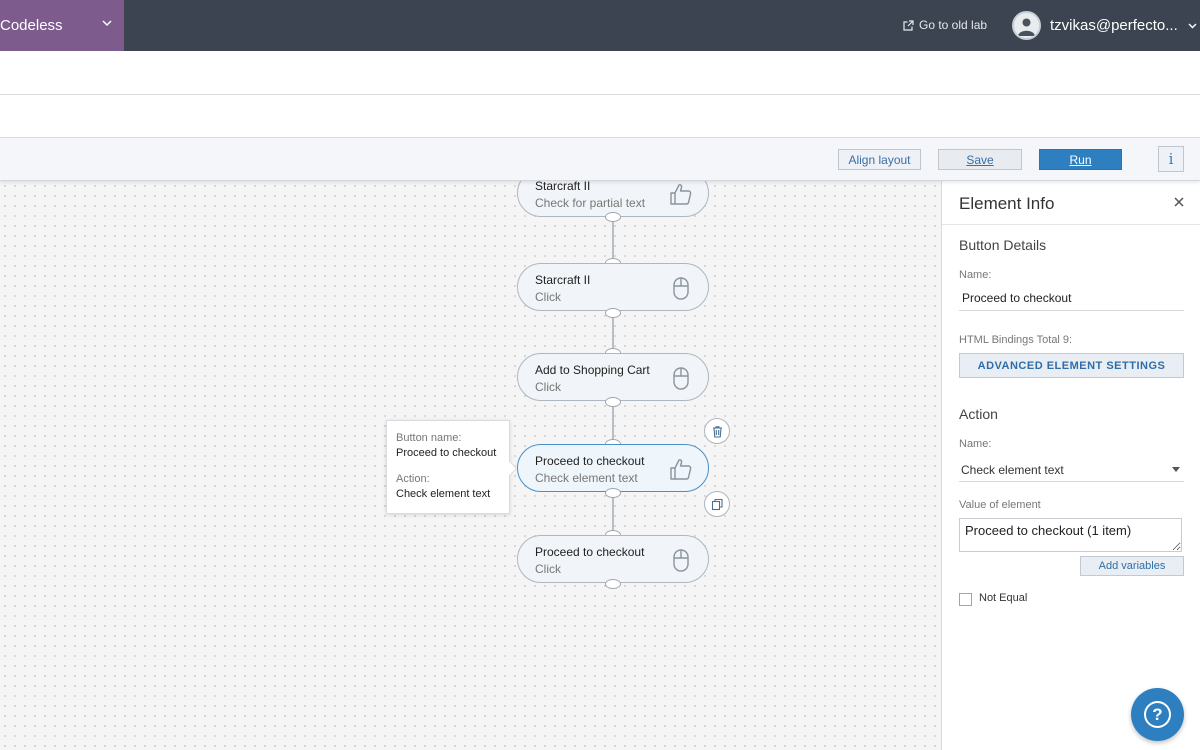 The image size is (1200, 750). Describe the element at coordinates (965, 599) in the screenshot. I see `not-equal-checkbox` at that location.